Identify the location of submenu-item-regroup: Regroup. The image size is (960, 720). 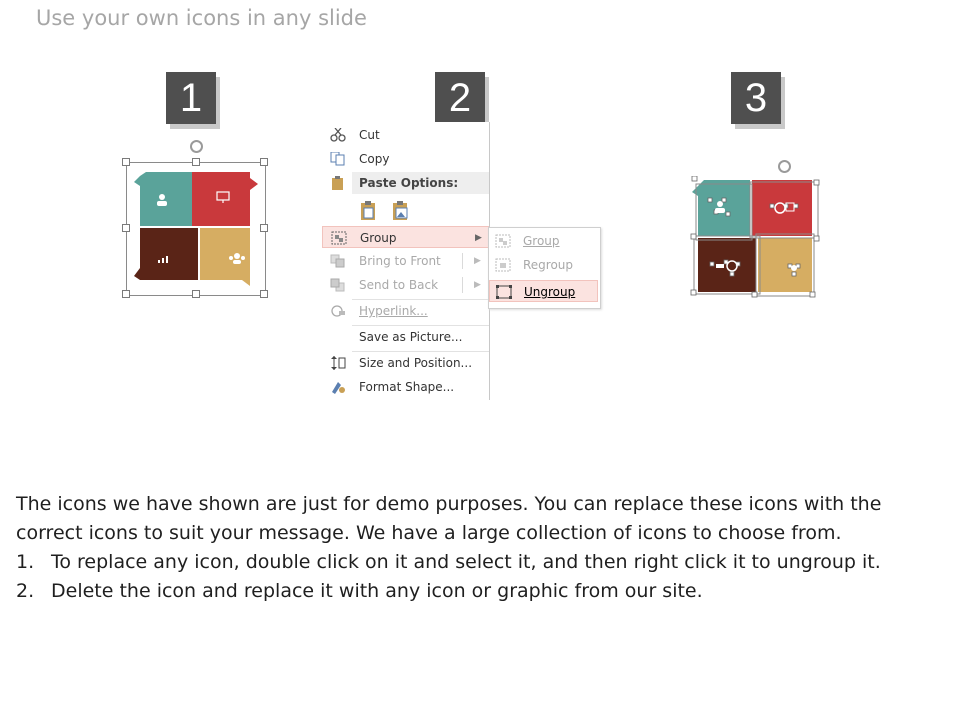
(543, 265).